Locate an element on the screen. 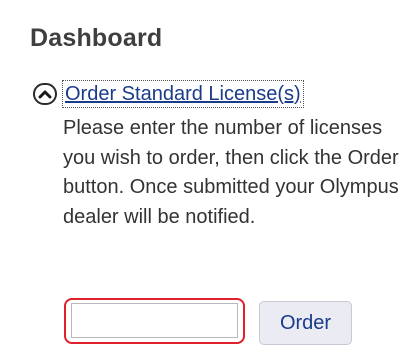  chevron-up-icon is located at coordinates (45, 94).